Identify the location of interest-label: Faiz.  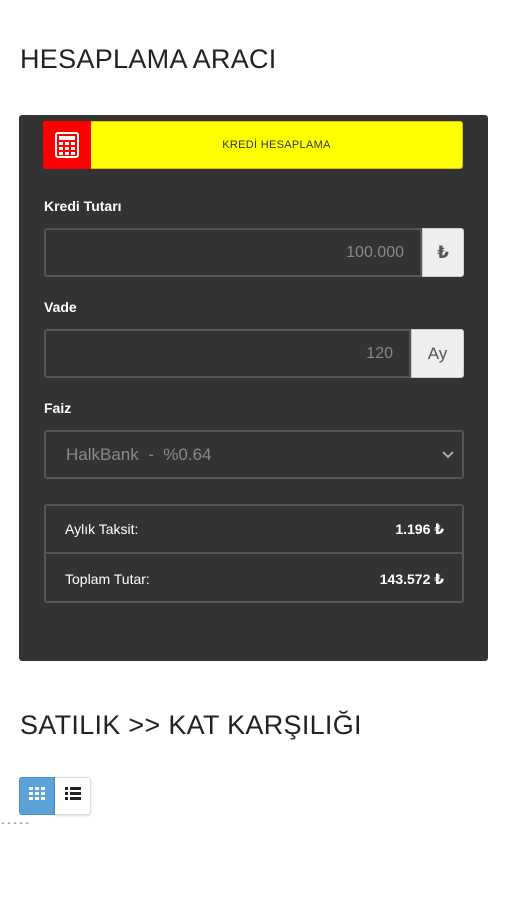
(58, 408).